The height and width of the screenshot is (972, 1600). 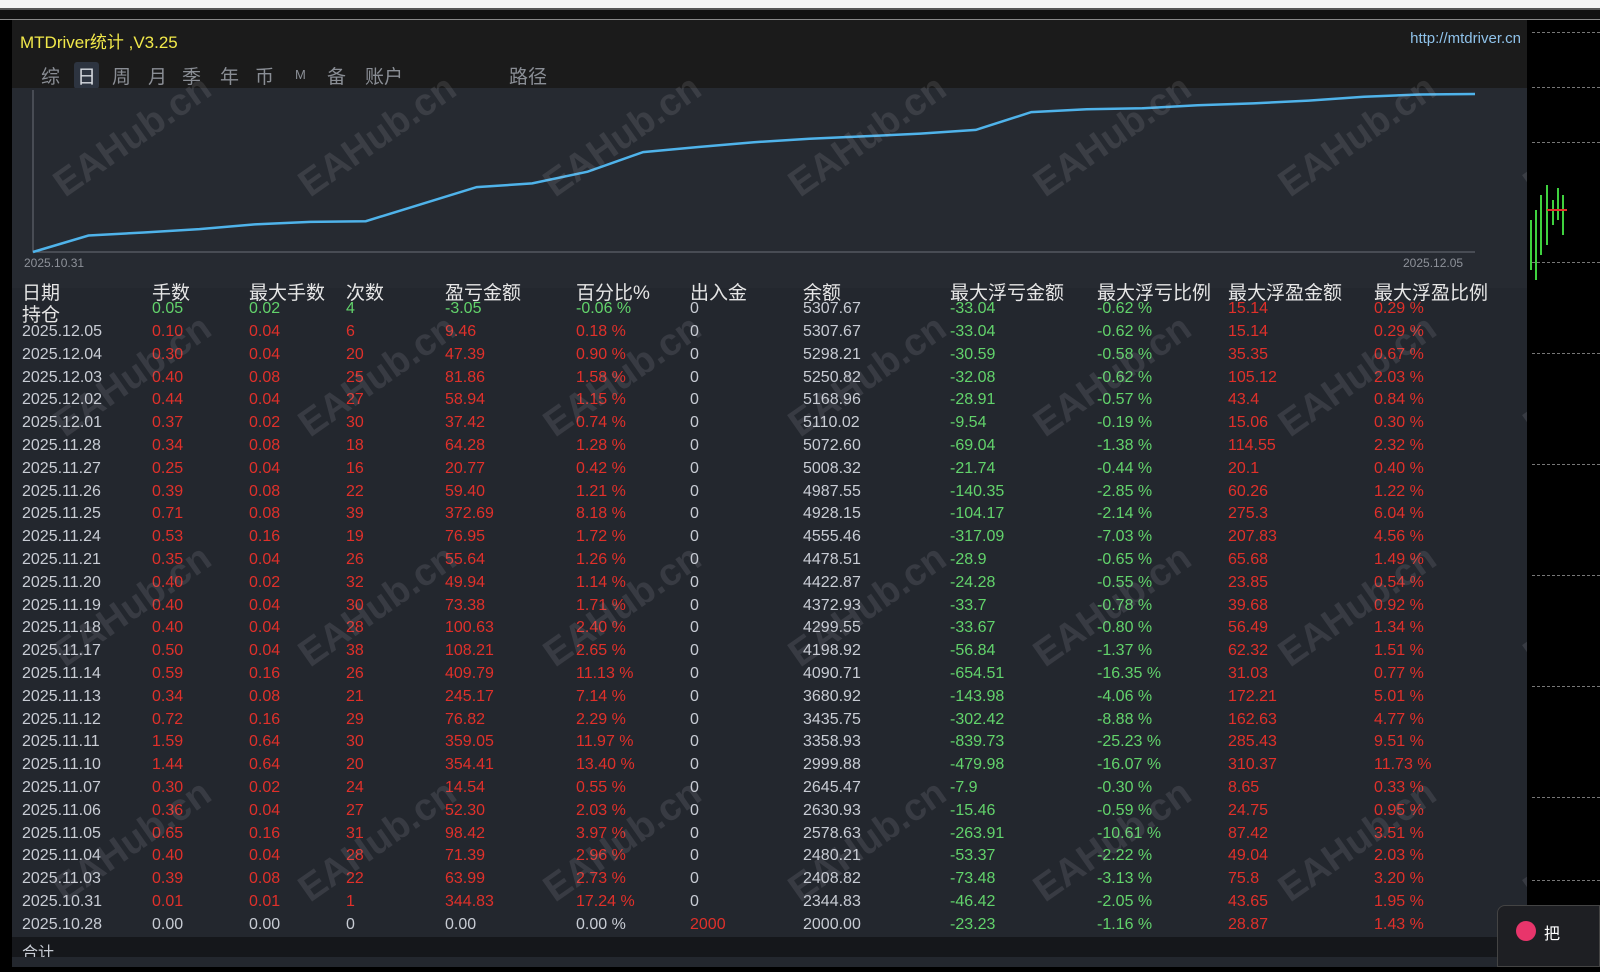 I want to click on cell: 0.95 %, so click(x=1399, y=810).